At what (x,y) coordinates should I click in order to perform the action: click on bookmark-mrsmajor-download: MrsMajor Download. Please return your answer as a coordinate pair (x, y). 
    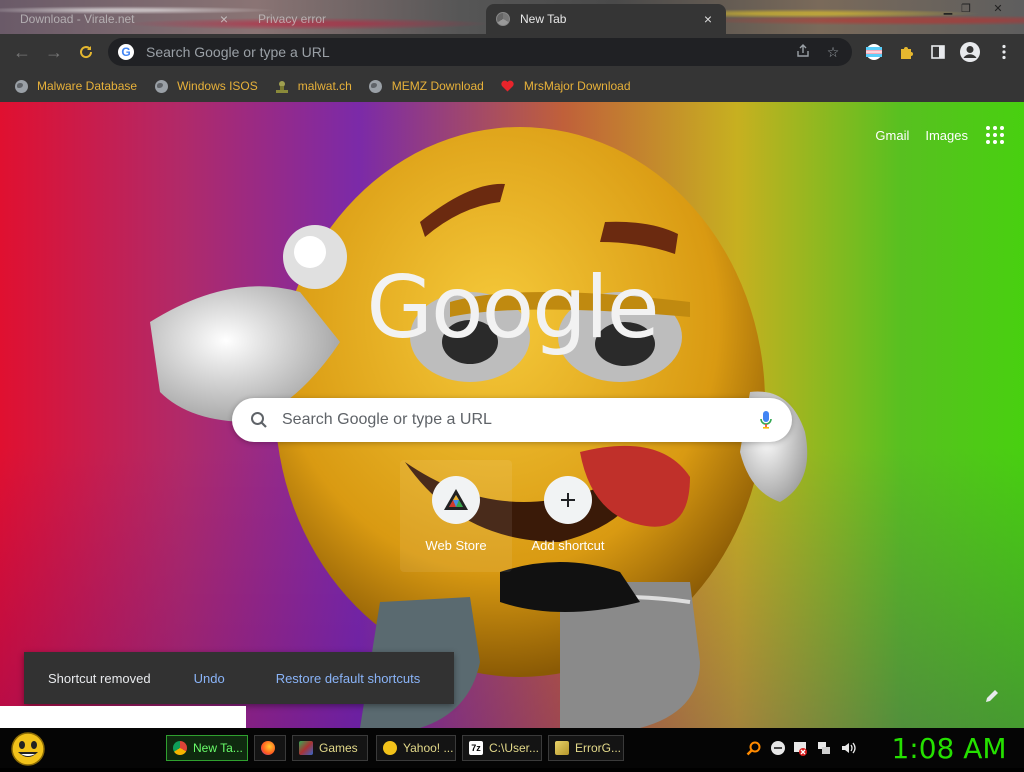
    Looking at the image, I should click on (566, 86).